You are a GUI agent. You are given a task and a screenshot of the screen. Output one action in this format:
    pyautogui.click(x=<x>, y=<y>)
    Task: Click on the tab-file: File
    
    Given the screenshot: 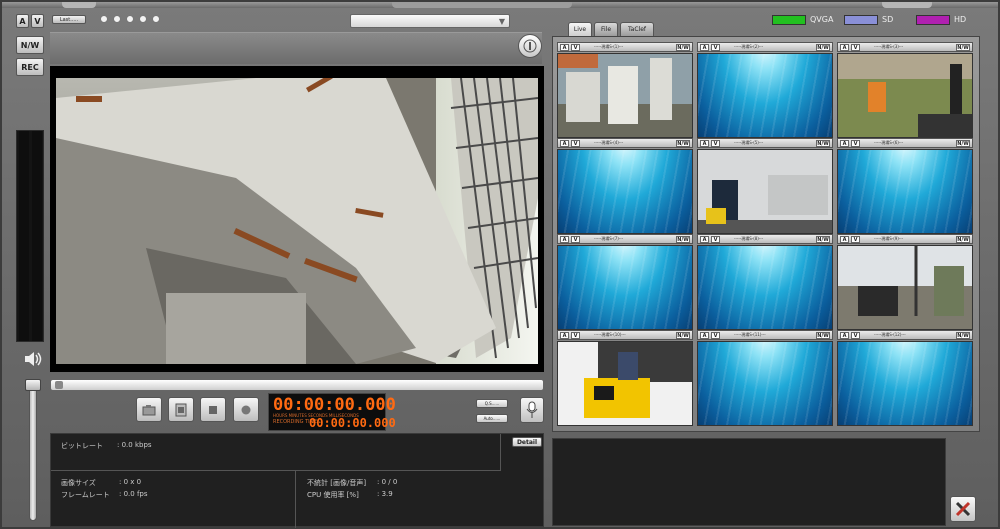 What is the action you would take?
    pyautogui.click(x=606, y=29)
    